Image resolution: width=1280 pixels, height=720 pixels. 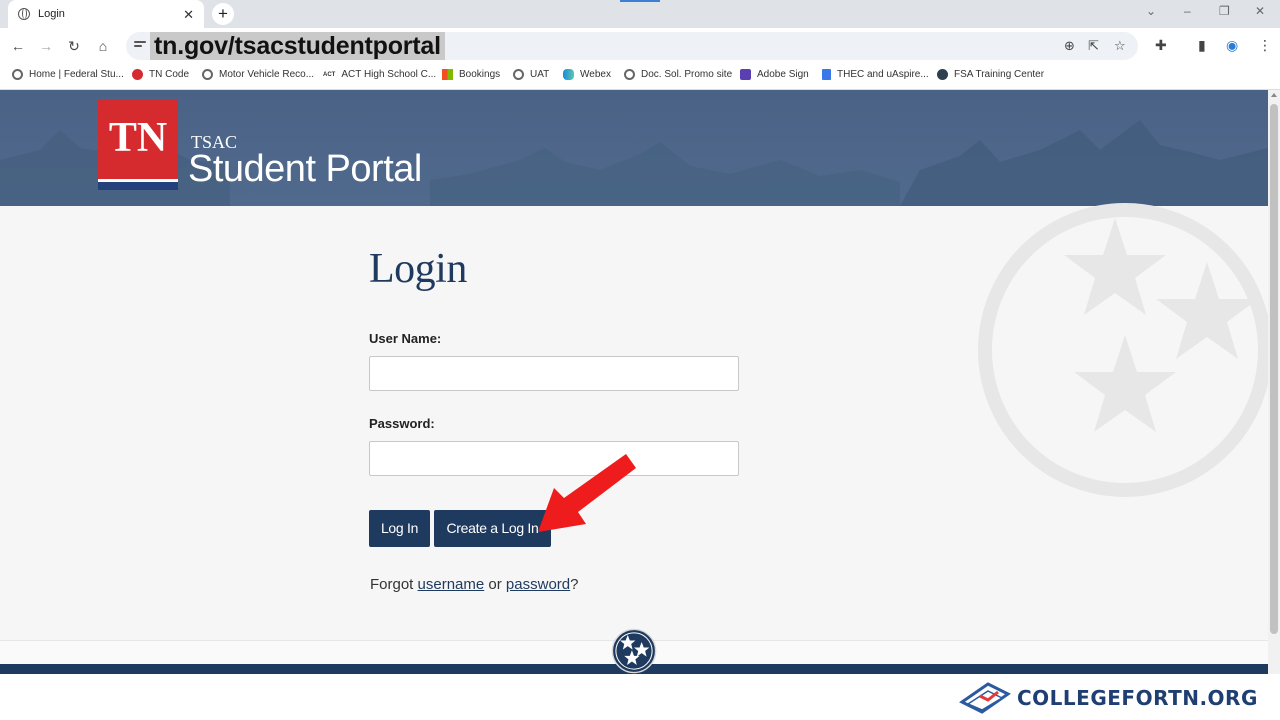 What do you see at coordinates (1137, 698) in the screenshot?
I see `watermark-text: COLLEGEFORTN.ORG` at bounding box center [1137, 698].